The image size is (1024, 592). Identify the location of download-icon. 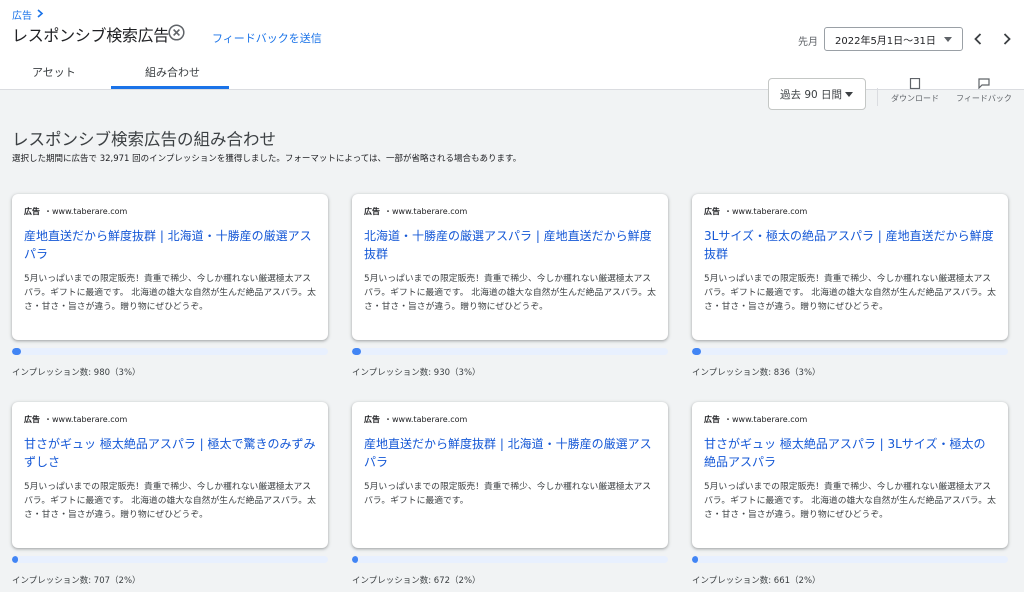
(915, 83).